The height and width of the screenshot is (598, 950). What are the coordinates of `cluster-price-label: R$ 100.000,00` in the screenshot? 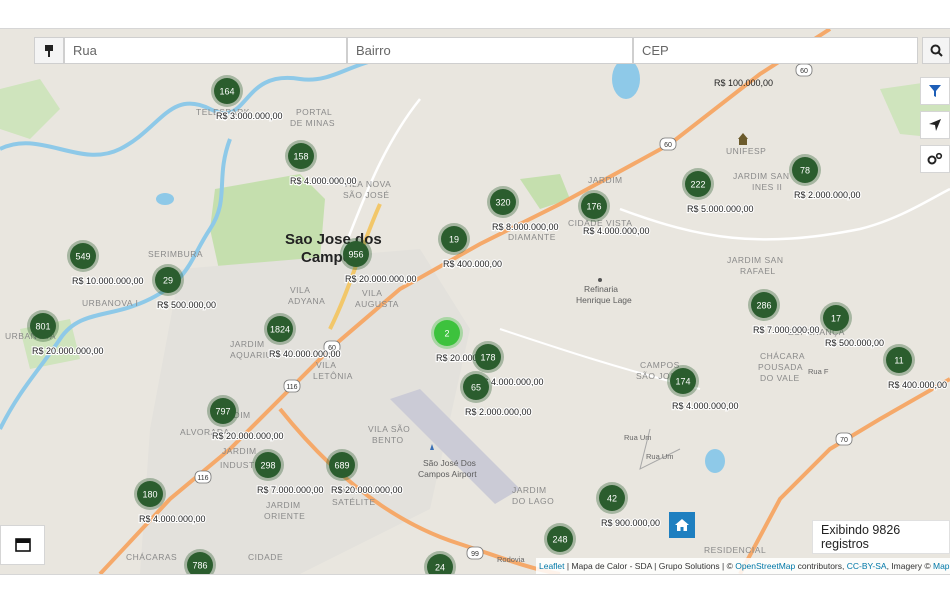 It's located at (743, 83).